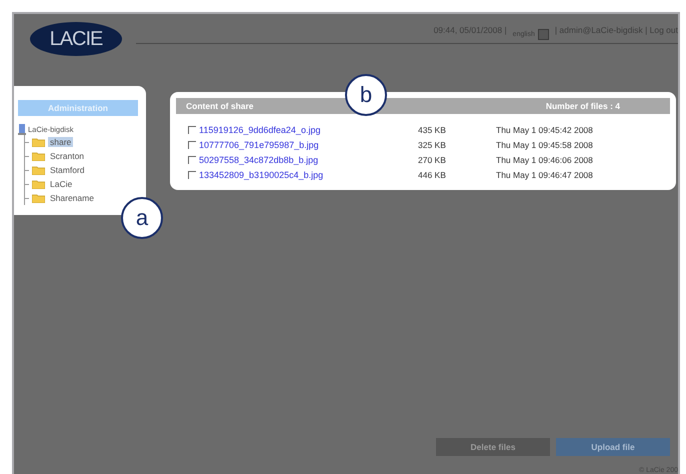 The image size is (686, 474). I want to click on logo: LACIE, so click(76, 39).